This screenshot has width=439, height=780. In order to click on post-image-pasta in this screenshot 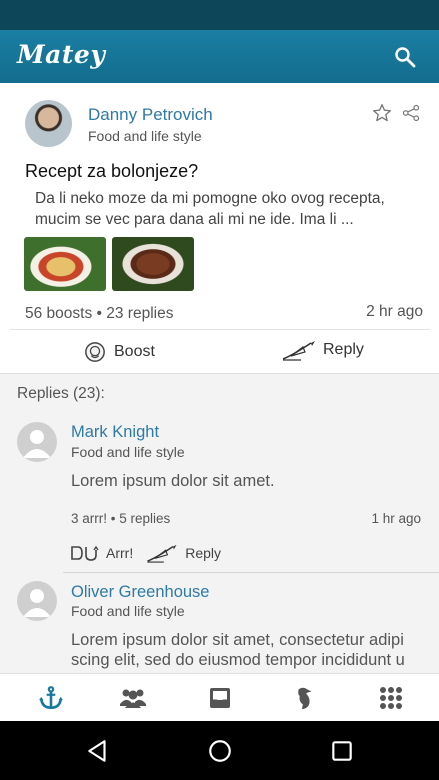, I will do `click(65, 264)`.